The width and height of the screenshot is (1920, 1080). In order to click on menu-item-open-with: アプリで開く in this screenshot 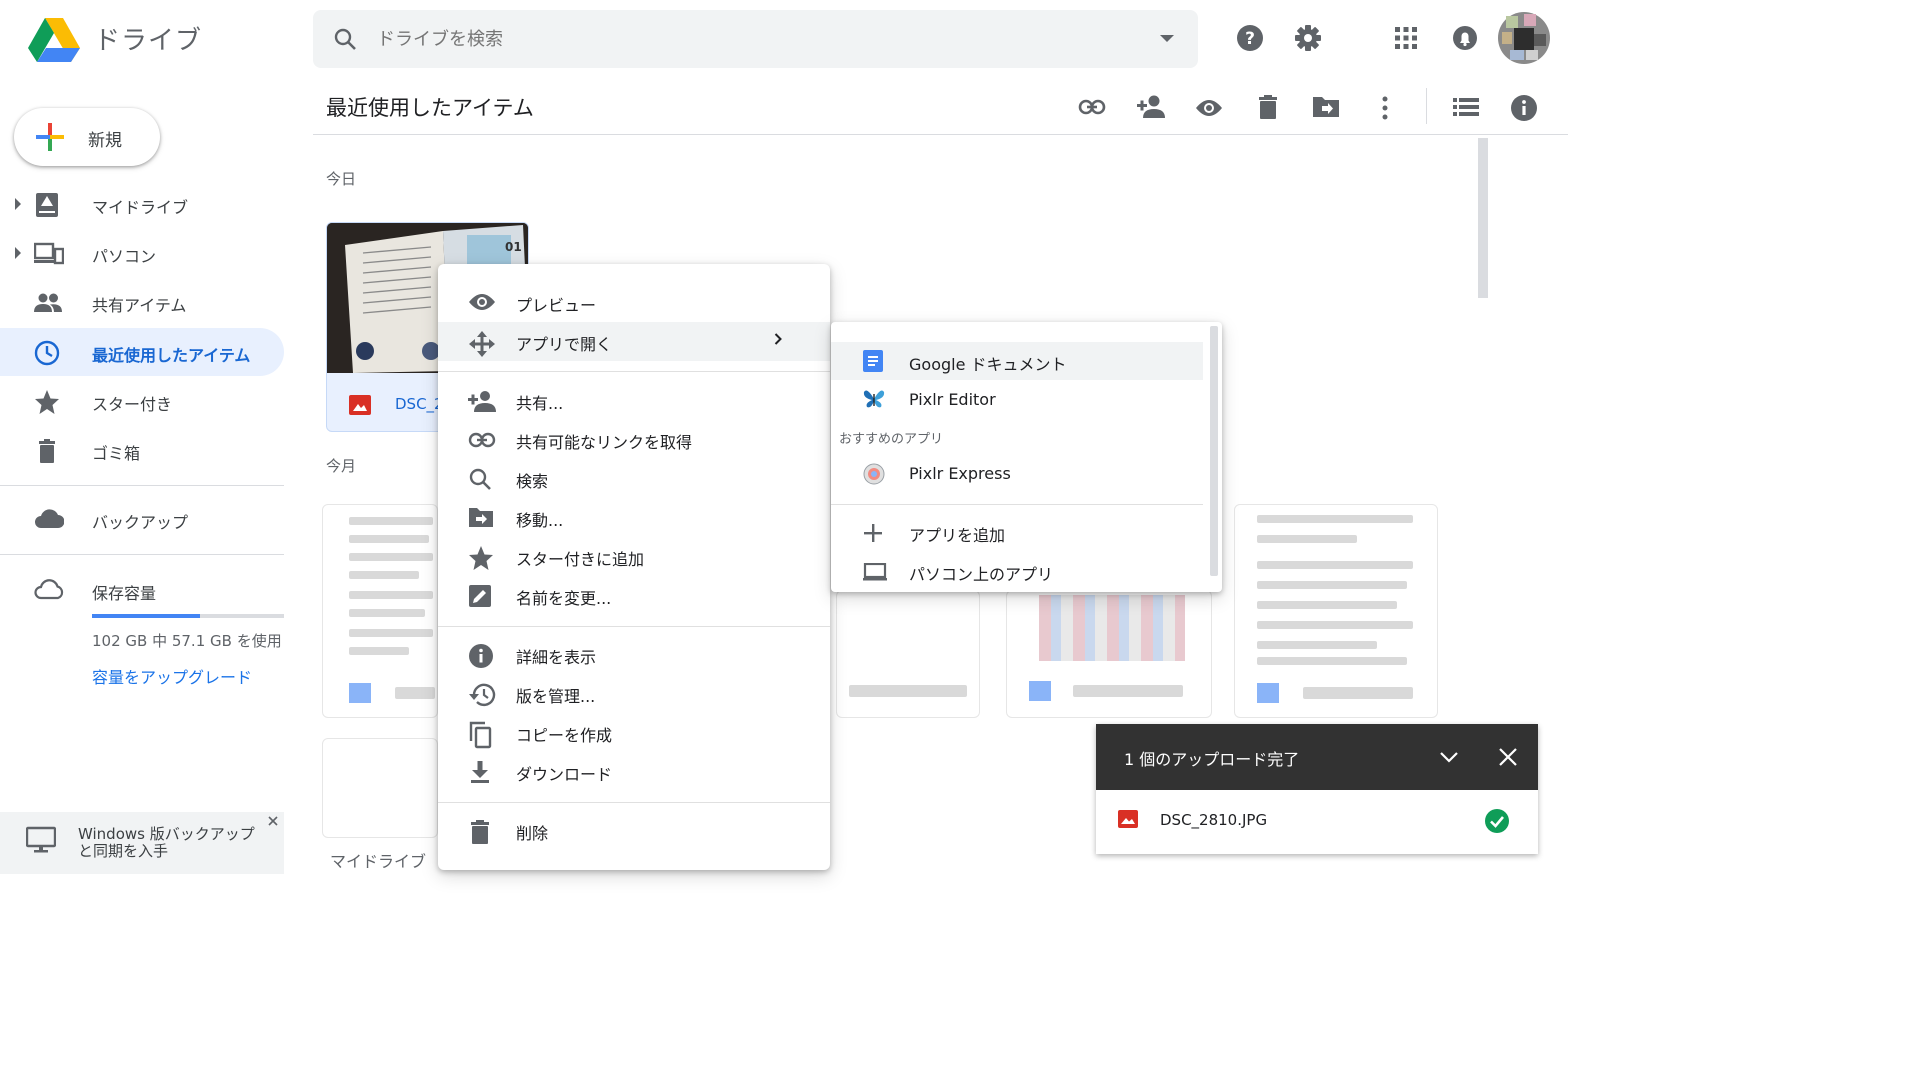, I will do `click(634, 341)`.